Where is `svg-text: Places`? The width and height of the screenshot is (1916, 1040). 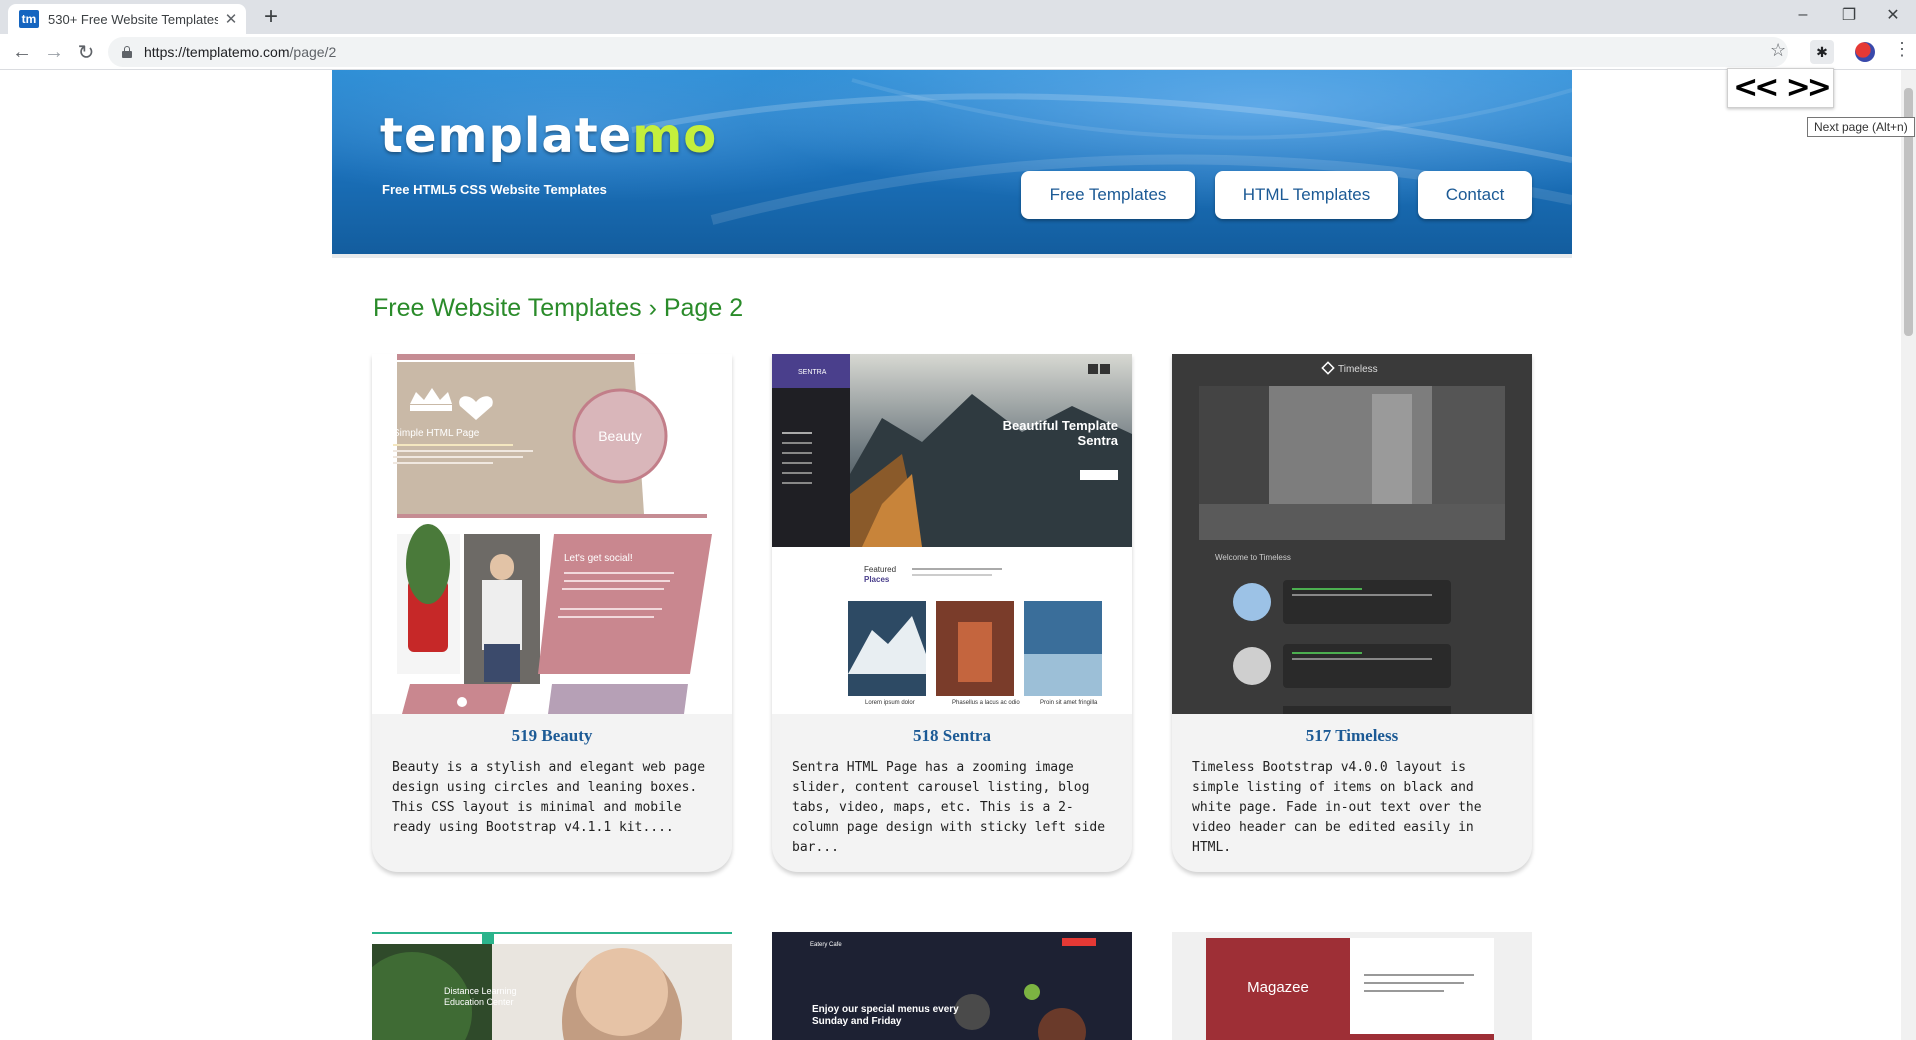 svg-text: Places is located at coordinates (877, 579).